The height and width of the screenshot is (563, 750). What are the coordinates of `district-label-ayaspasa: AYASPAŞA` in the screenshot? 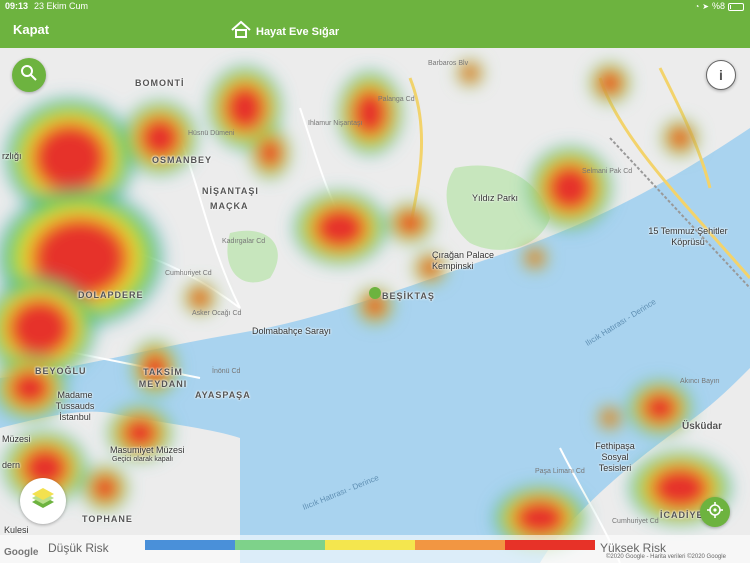 It's located at (223, 395).